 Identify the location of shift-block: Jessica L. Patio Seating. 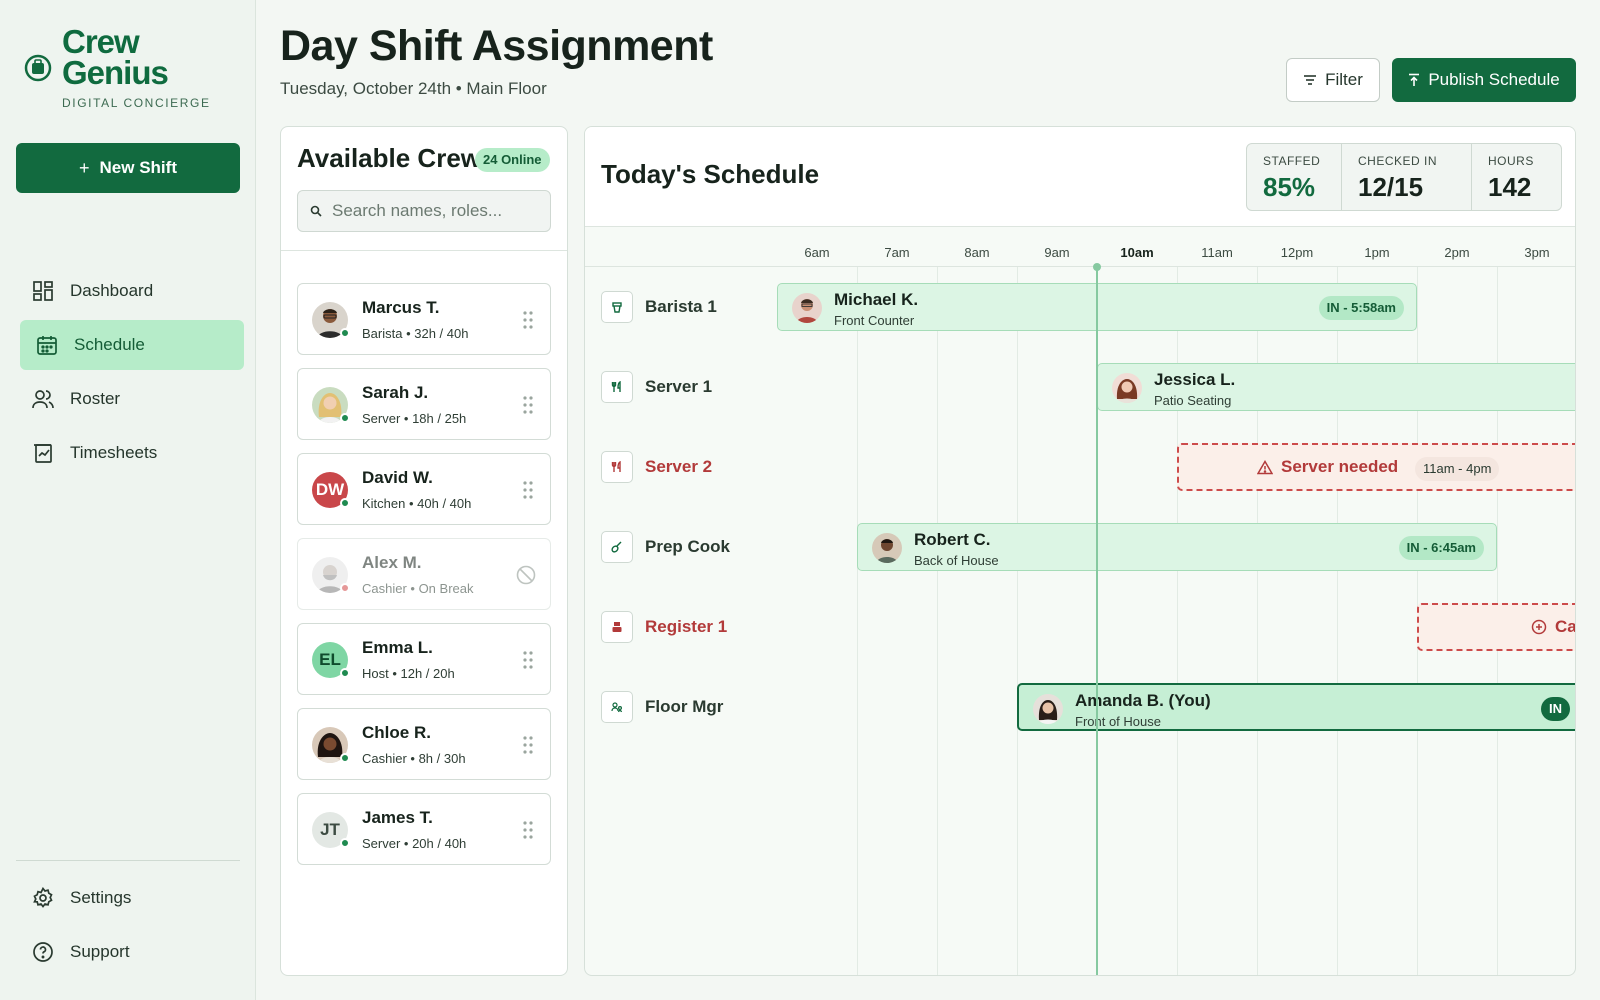
(1336, 387).